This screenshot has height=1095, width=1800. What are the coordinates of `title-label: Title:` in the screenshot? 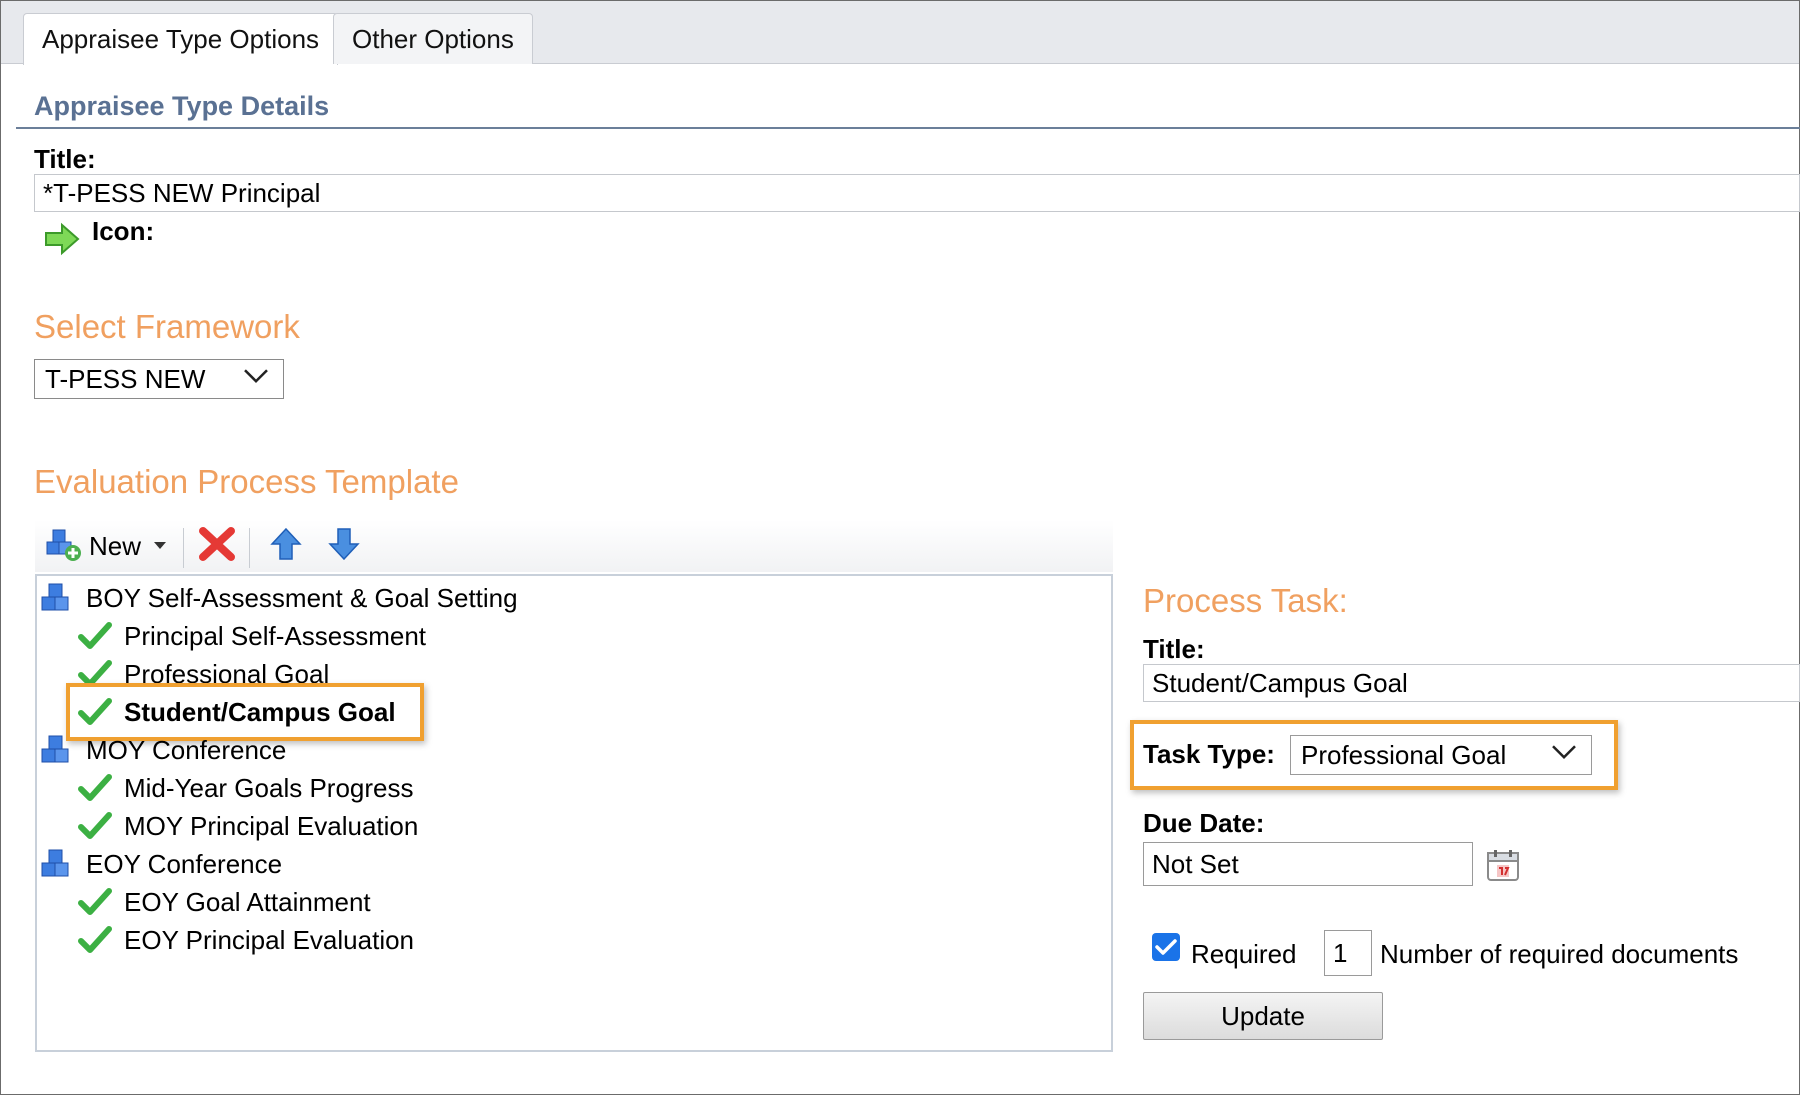 It's located at (65, 159).